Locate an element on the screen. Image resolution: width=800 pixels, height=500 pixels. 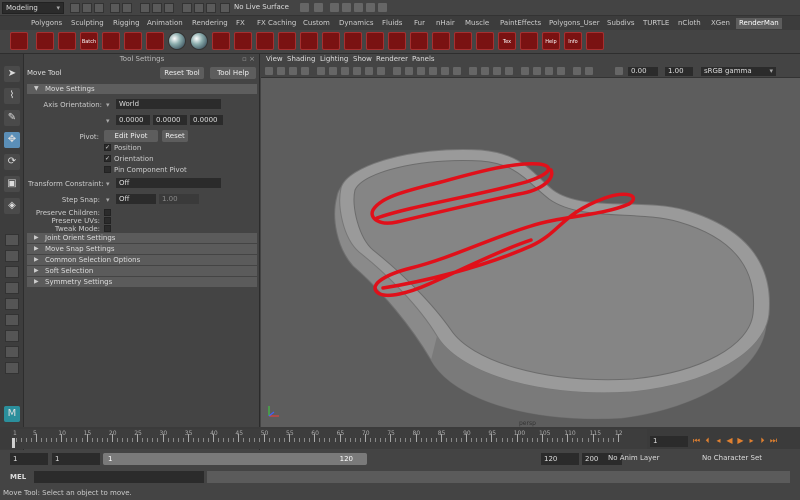
camera-select-icon is located at coordinates (269, 71).